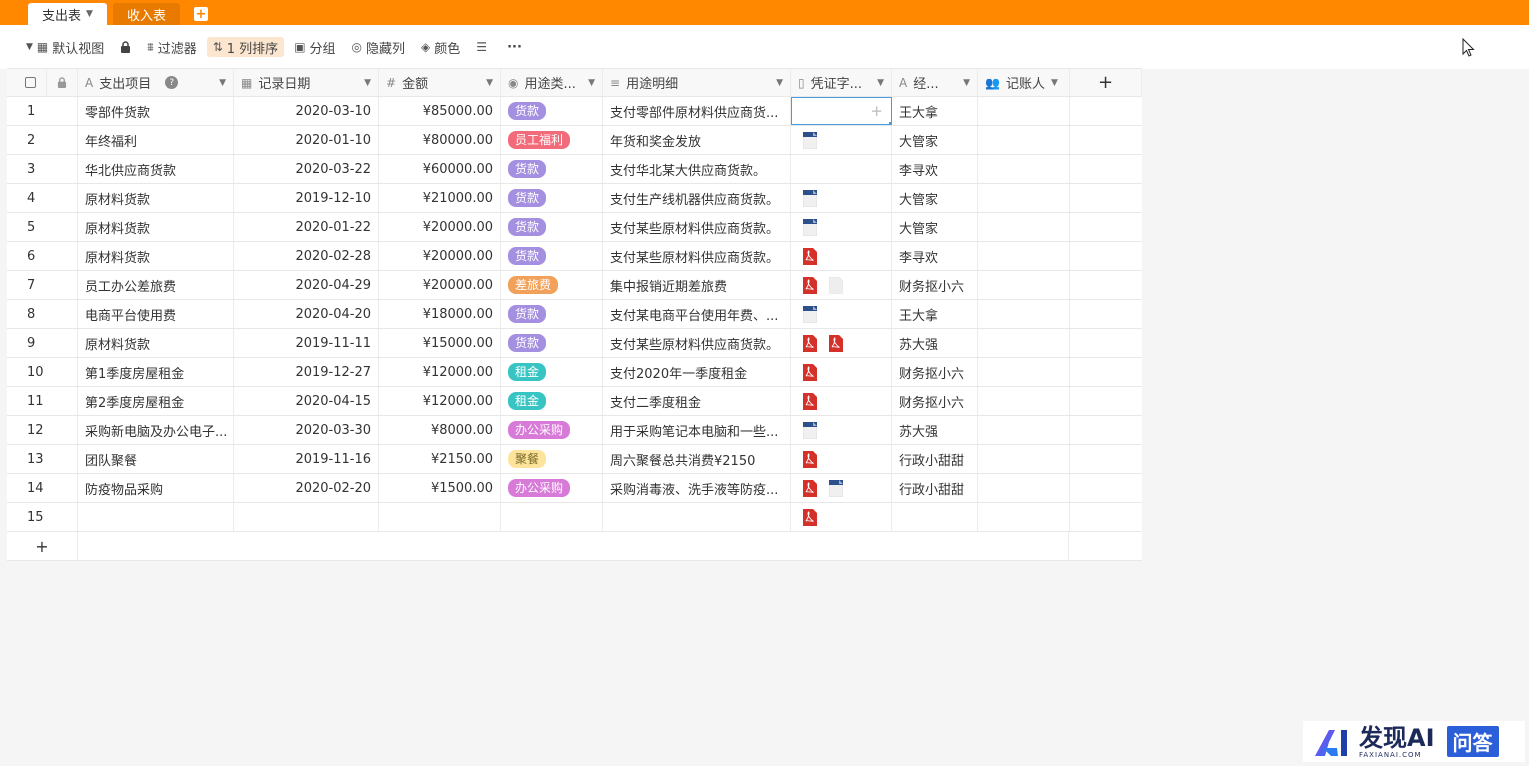 The height and width of the screenshot is (766, 1529). What do you see at coordinates (306, 372) in the screenshot?
I see `cell-date: 2019-12-27` at bounding box center [306, 372].